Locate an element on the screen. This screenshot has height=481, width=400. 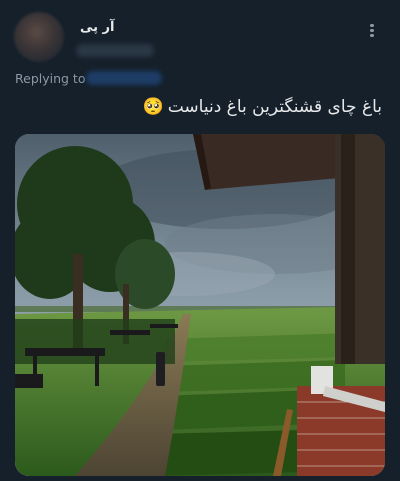
tweet-text: باغ چای قشنگترین باغ دنیاست🥺 is located at coordinates (262, 107).